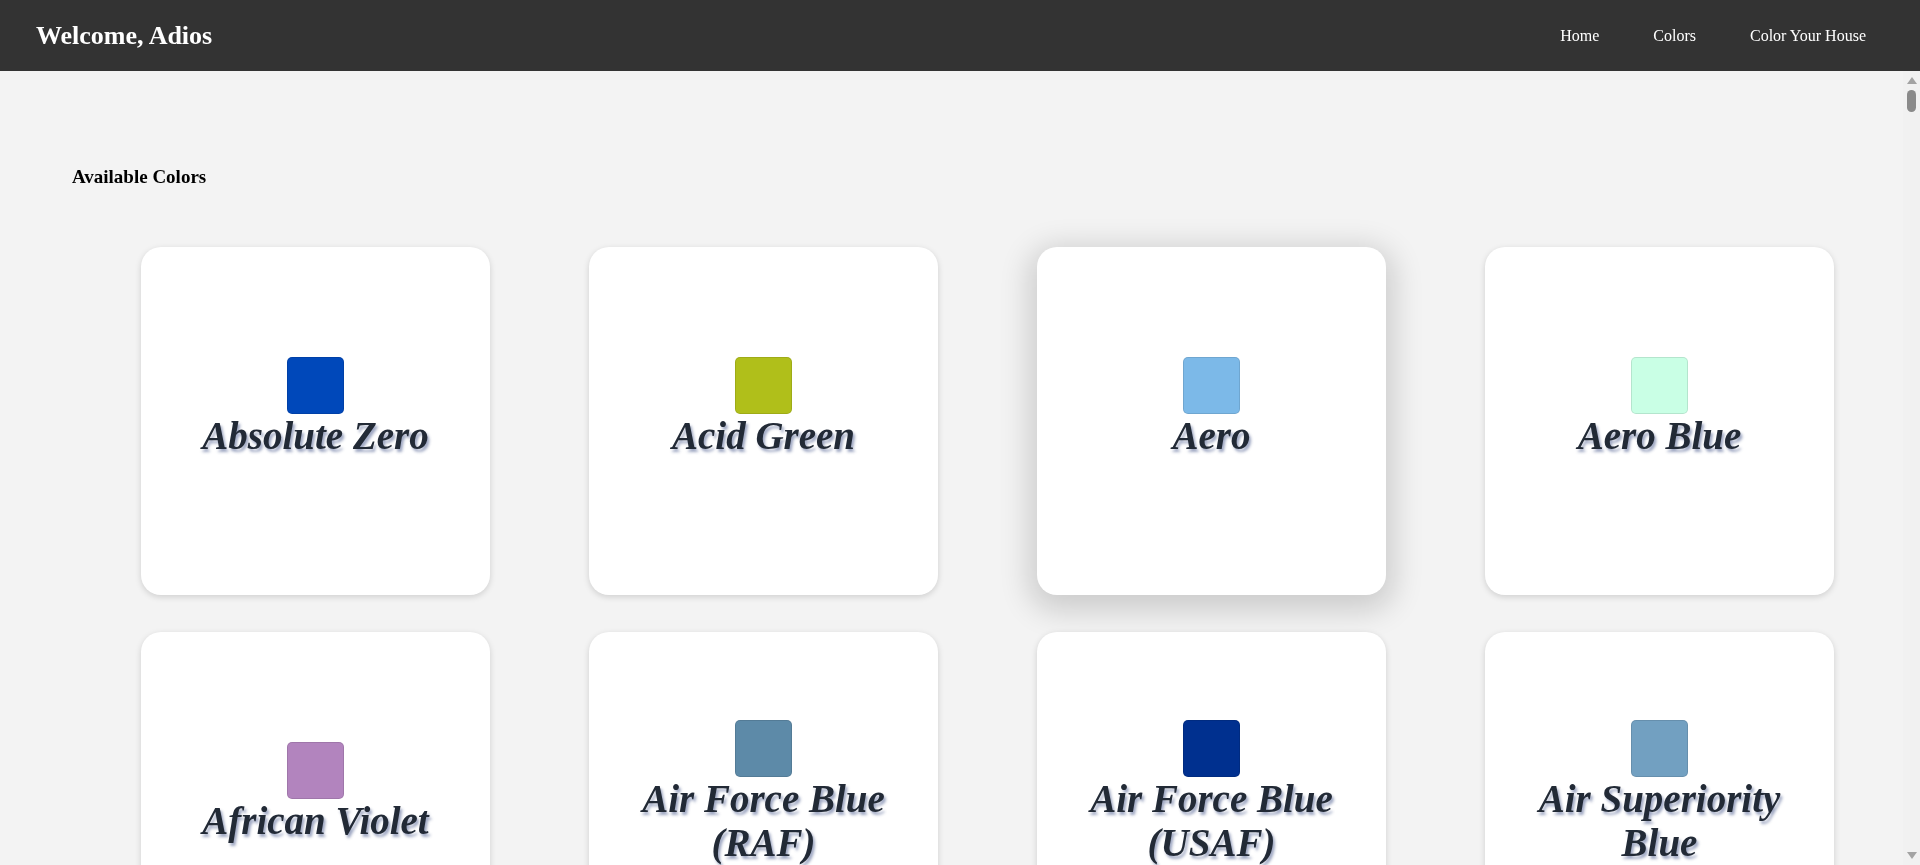 This screenshot has width=1920, height=865. Describe the element at coordinates (1911, 856) in the screenshot. I see `scroll-down-icon` at that location.